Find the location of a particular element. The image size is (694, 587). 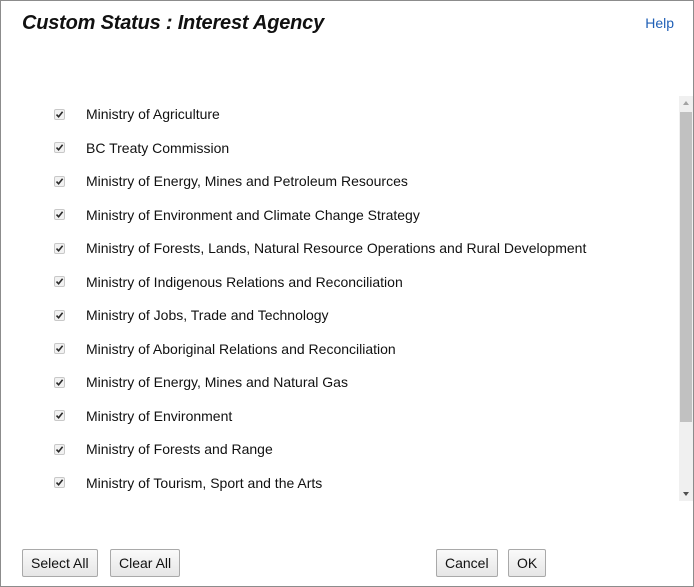

agency-list-item: Ministry of Environment is located at coordinates (331, 416).